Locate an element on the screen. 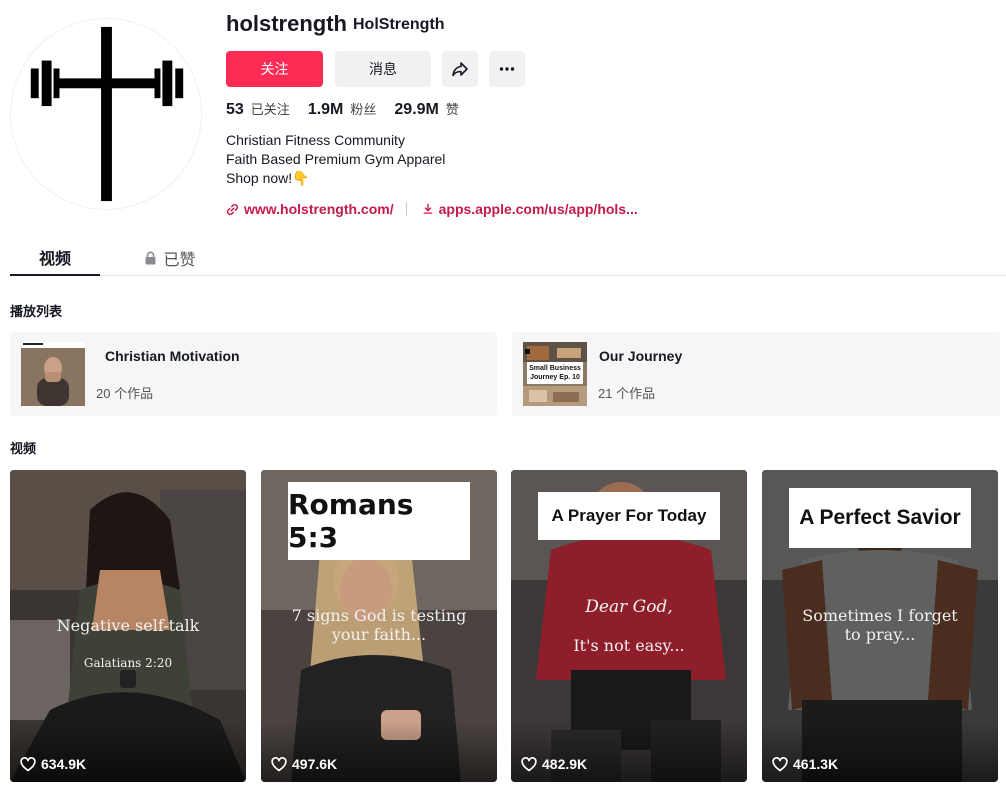  profile-tabs: 视频 已赞 is located at coordinates (508, 258).